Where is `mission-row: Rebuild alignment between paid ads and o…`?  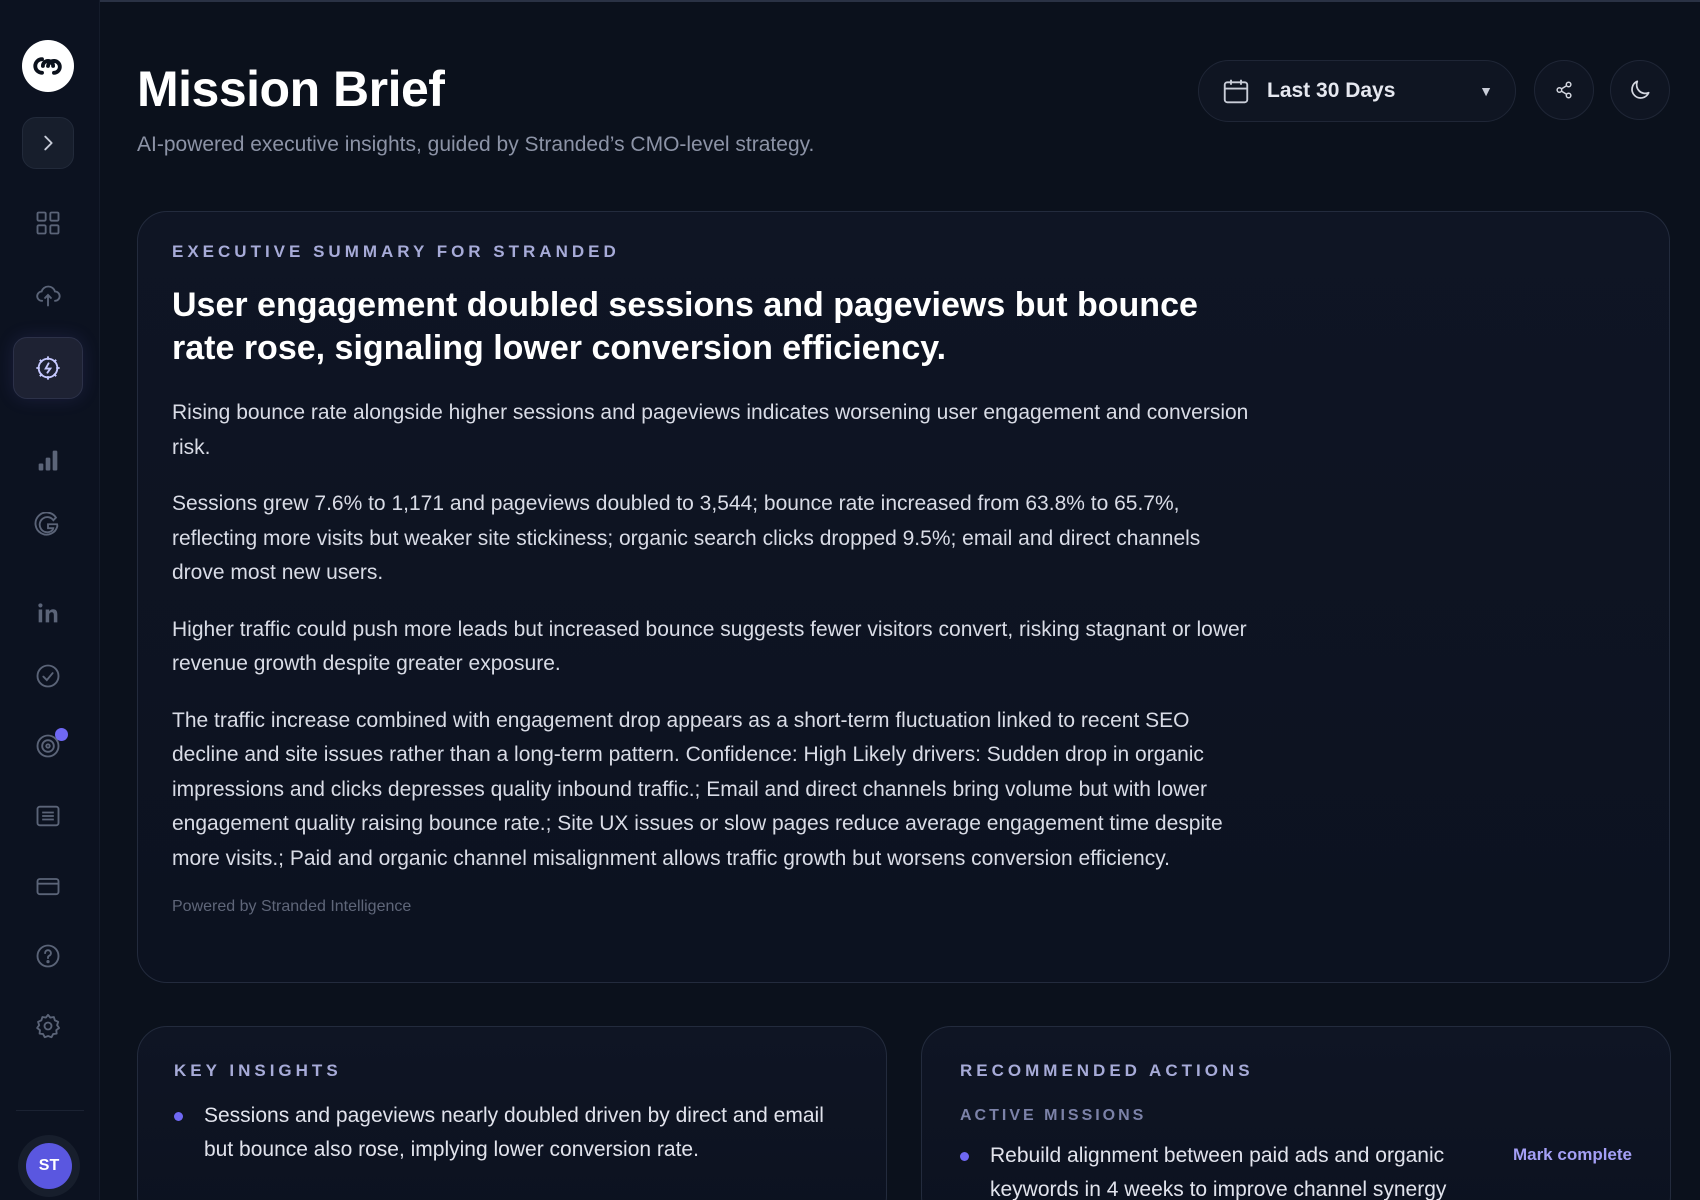 mission-row: Rebuild alignment between paid ads and o… is located at coordinates (1296, 1169).